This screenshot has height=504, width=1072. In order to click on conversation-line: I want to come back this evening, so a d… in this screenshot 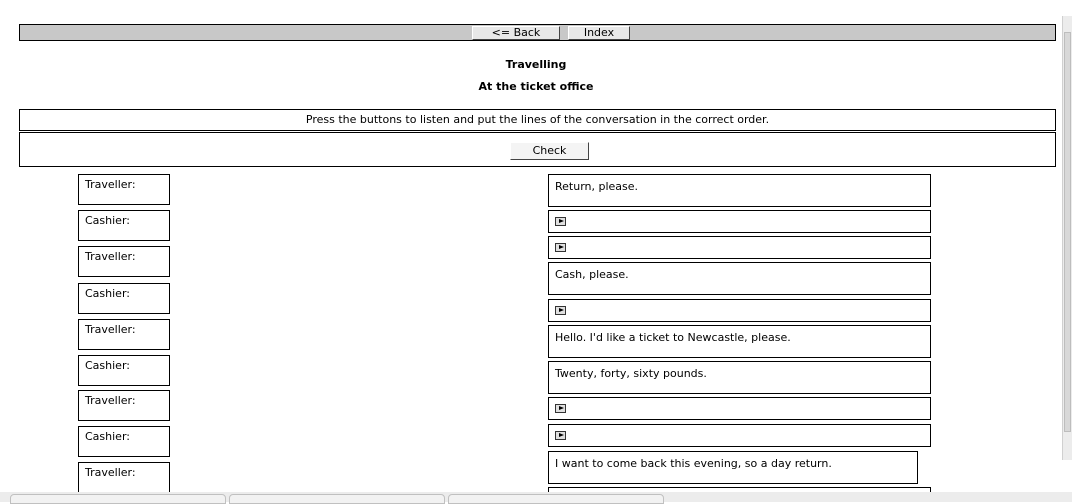, I will do `click(733, 467)`.